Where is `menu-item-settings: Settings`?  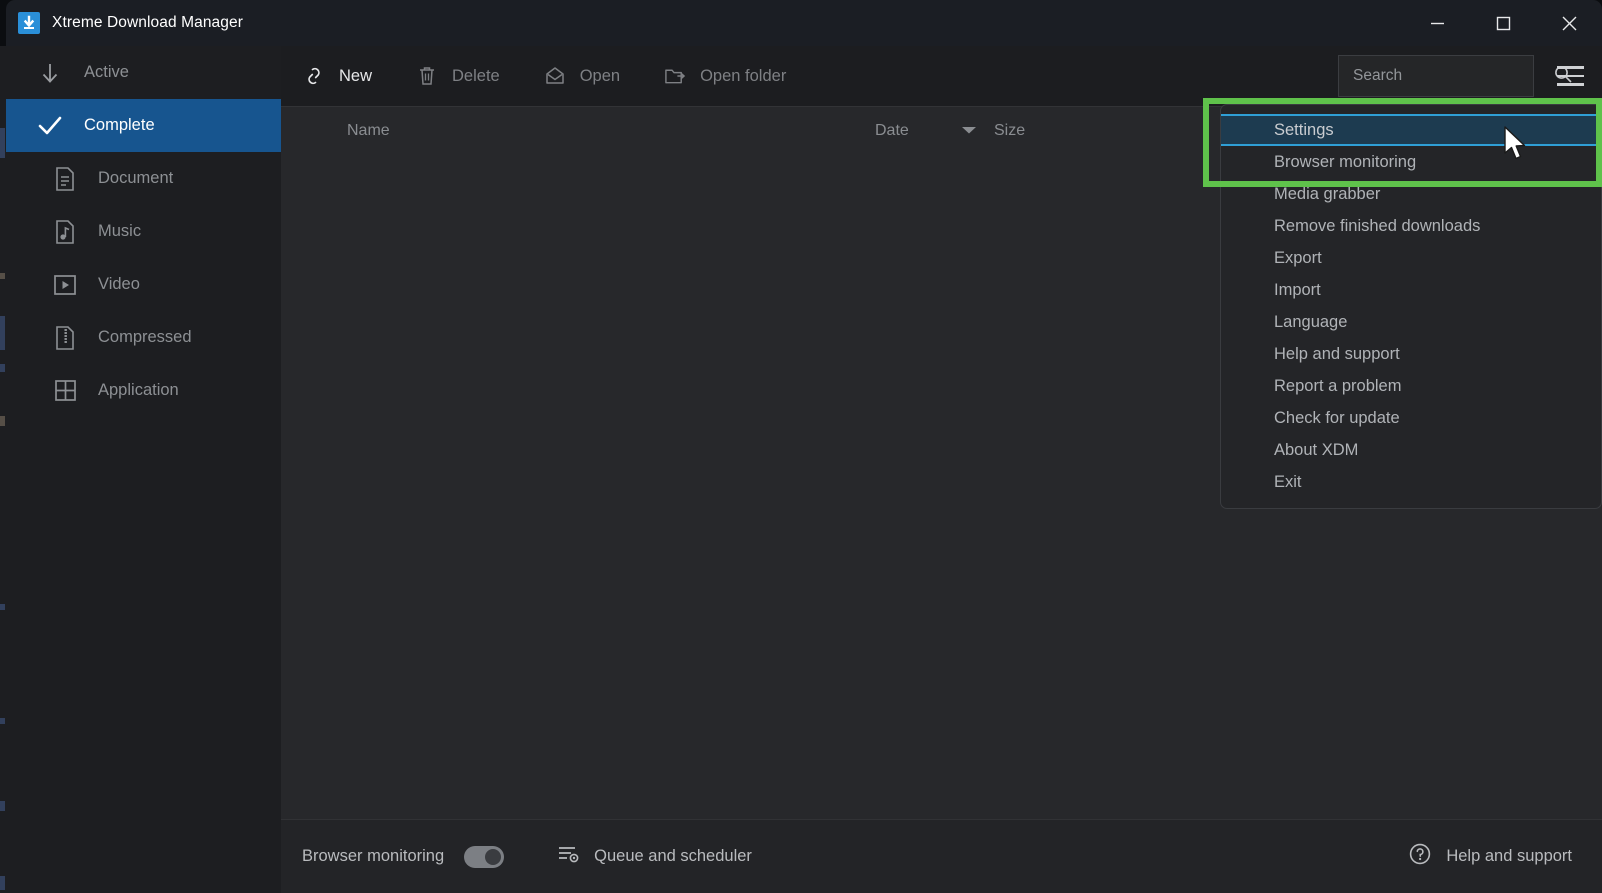 menu-item-settings: Settings is located at coordinates (1411, 130).